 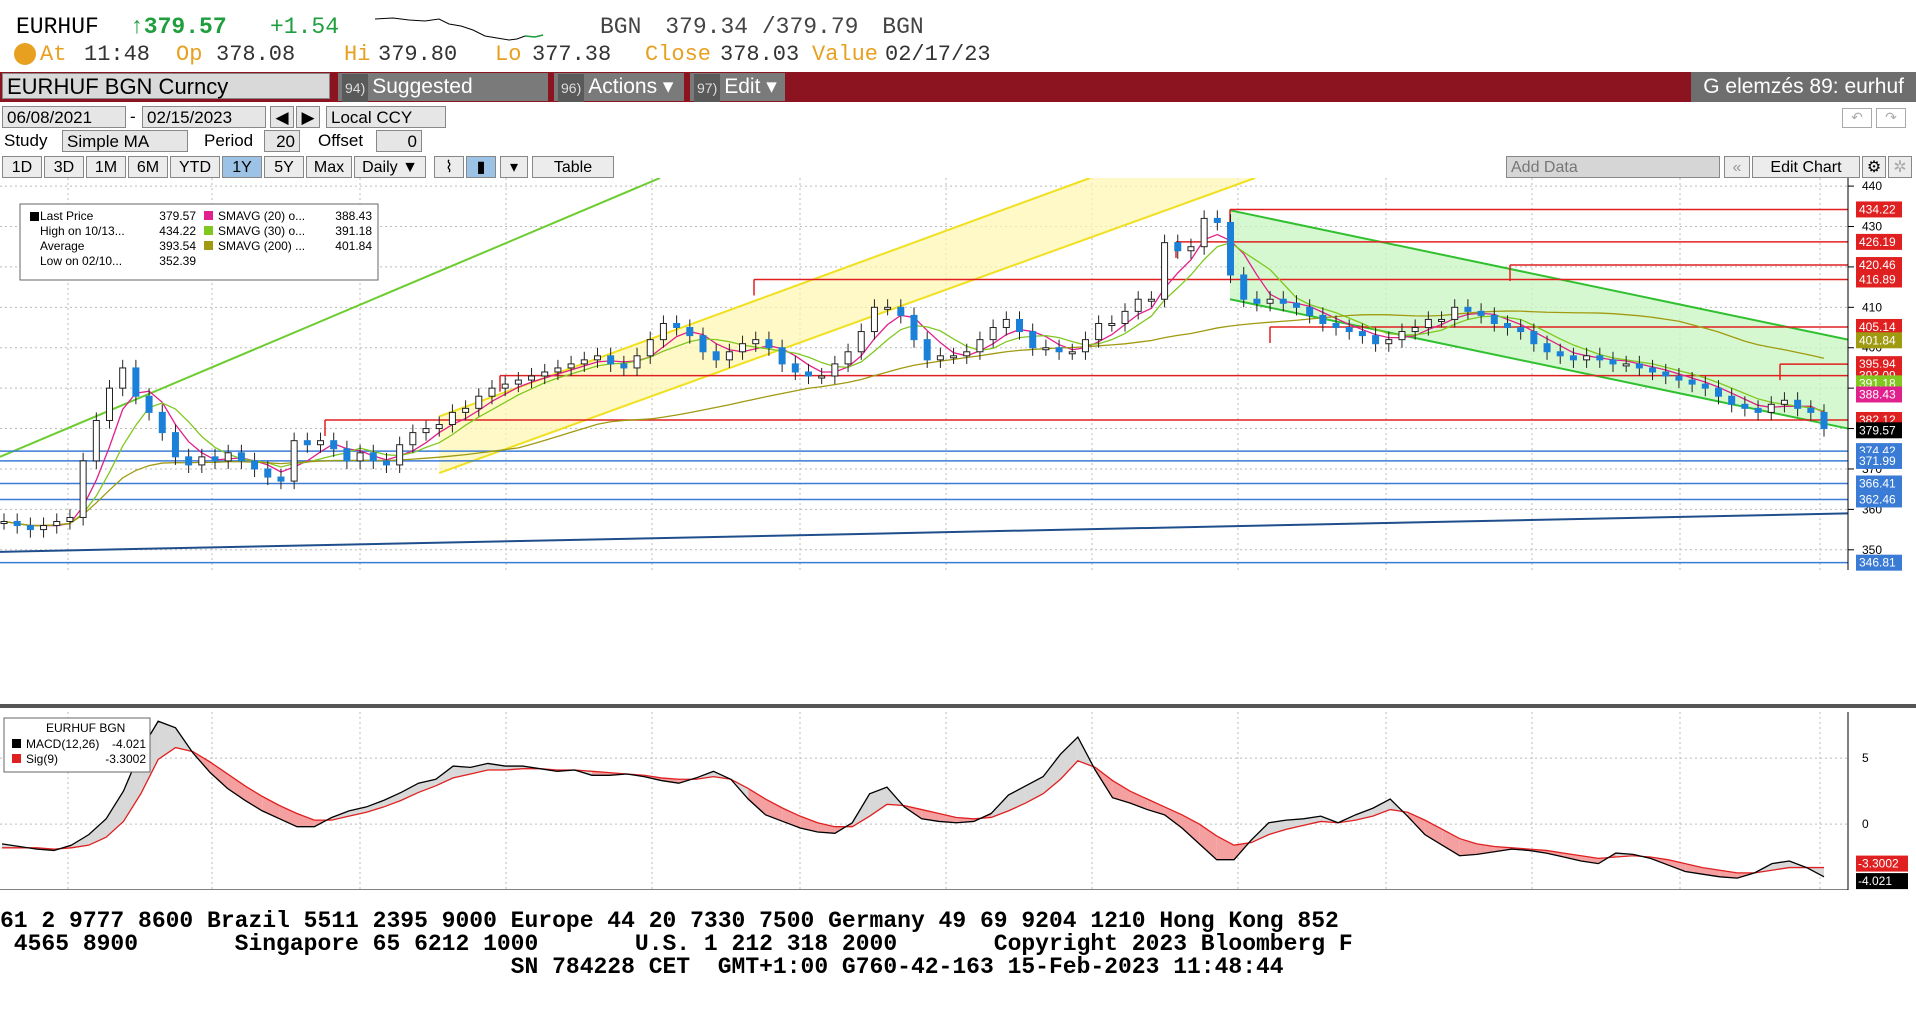 I want to click on open-value: 378.08, so click(x=256, y=54).